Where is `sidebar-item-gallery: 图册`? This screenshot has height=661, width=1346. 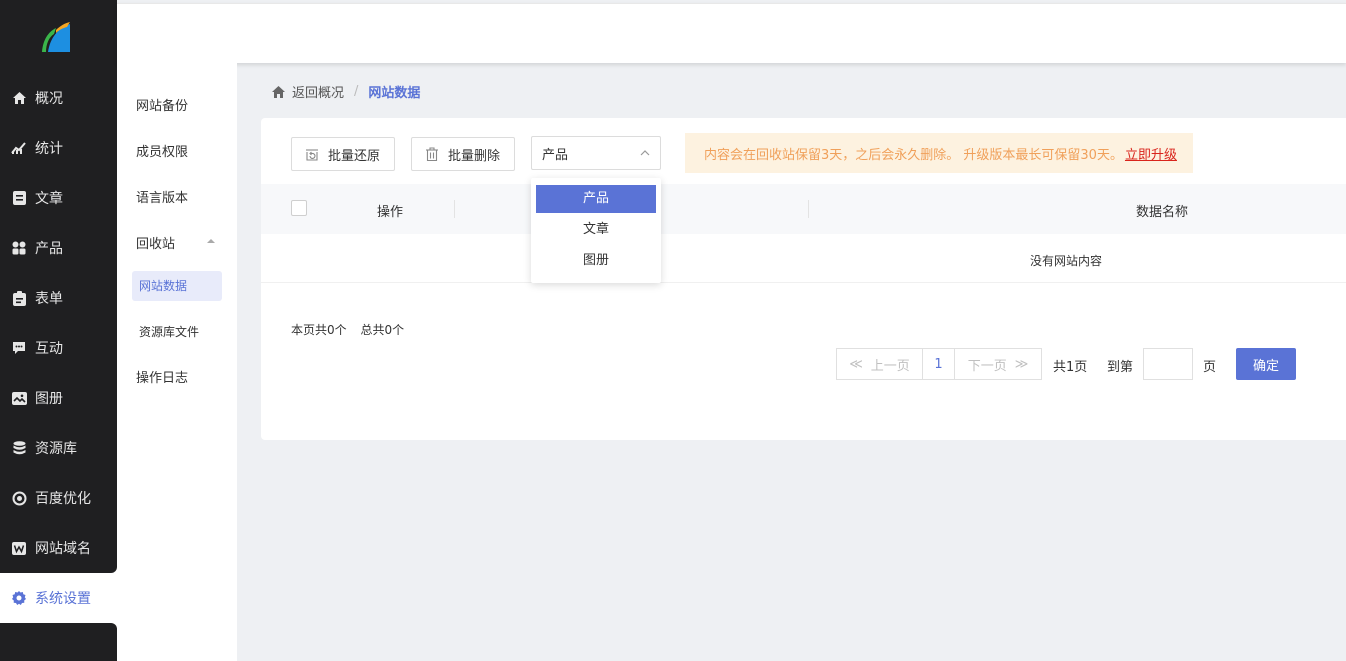 sidebar-item-gallery: 图册 is located at coordinates (58, 398).